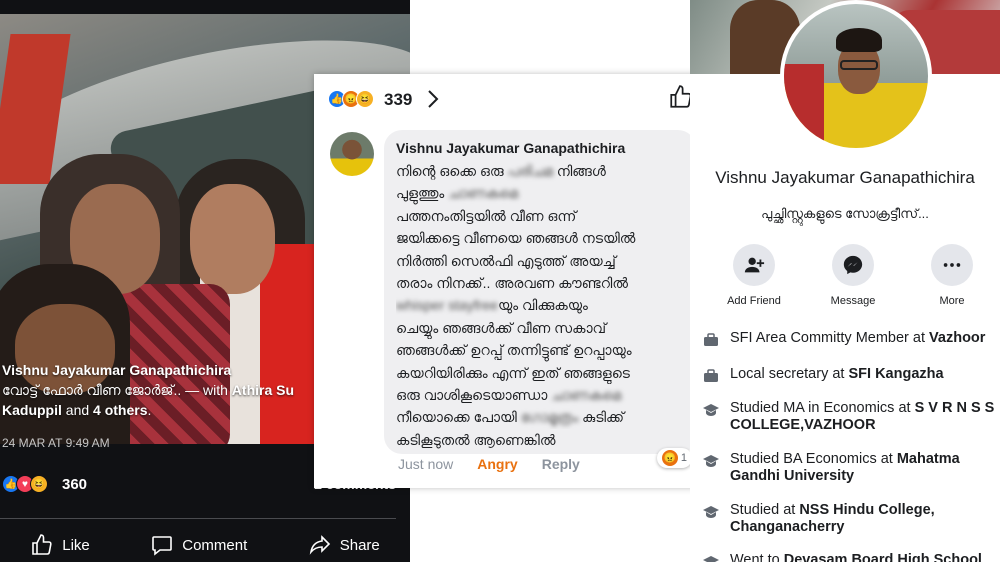 Image resolution: width=1000 pixels, height=562 pixels. I want to click on comment-footer: Just now Angry Reply, so click(489, 464).